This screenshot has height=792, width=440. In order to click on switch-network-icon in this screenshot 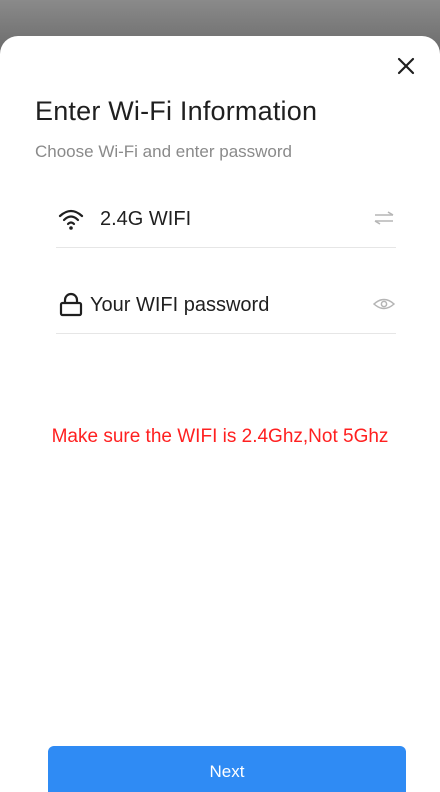, I will do `click(384, 218)`.